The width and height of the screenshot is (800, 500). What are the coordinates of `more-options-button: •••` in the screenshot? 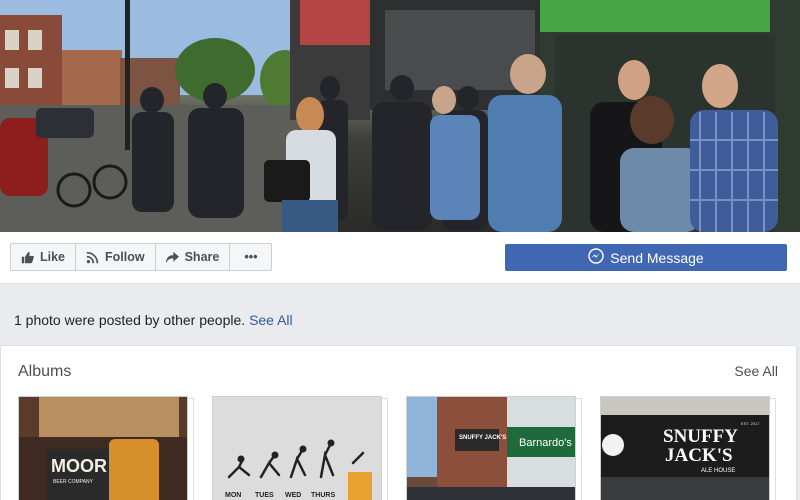 It's located at (251, 257).